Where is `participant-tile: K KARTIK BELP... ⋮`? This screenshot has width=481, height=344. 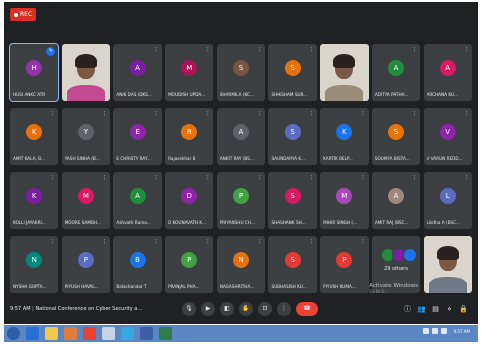
participant-tile: K KARTIK BELP... ⋮ is located at coordinates (344, 136).